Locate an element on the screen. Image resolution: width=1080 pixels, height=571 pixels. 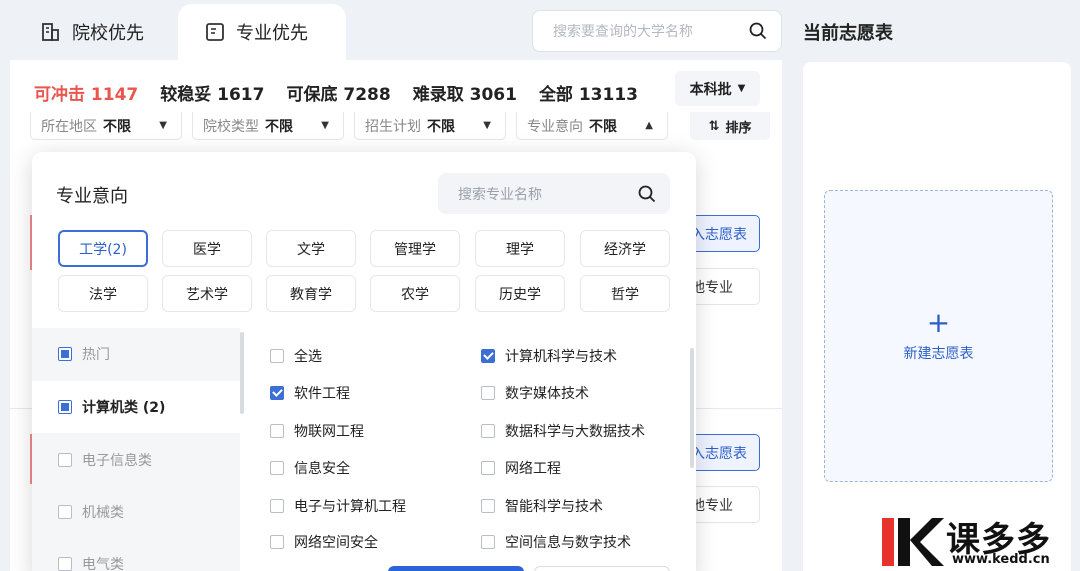
filter-region-value: 不限 is located at coordinates (117, 126).